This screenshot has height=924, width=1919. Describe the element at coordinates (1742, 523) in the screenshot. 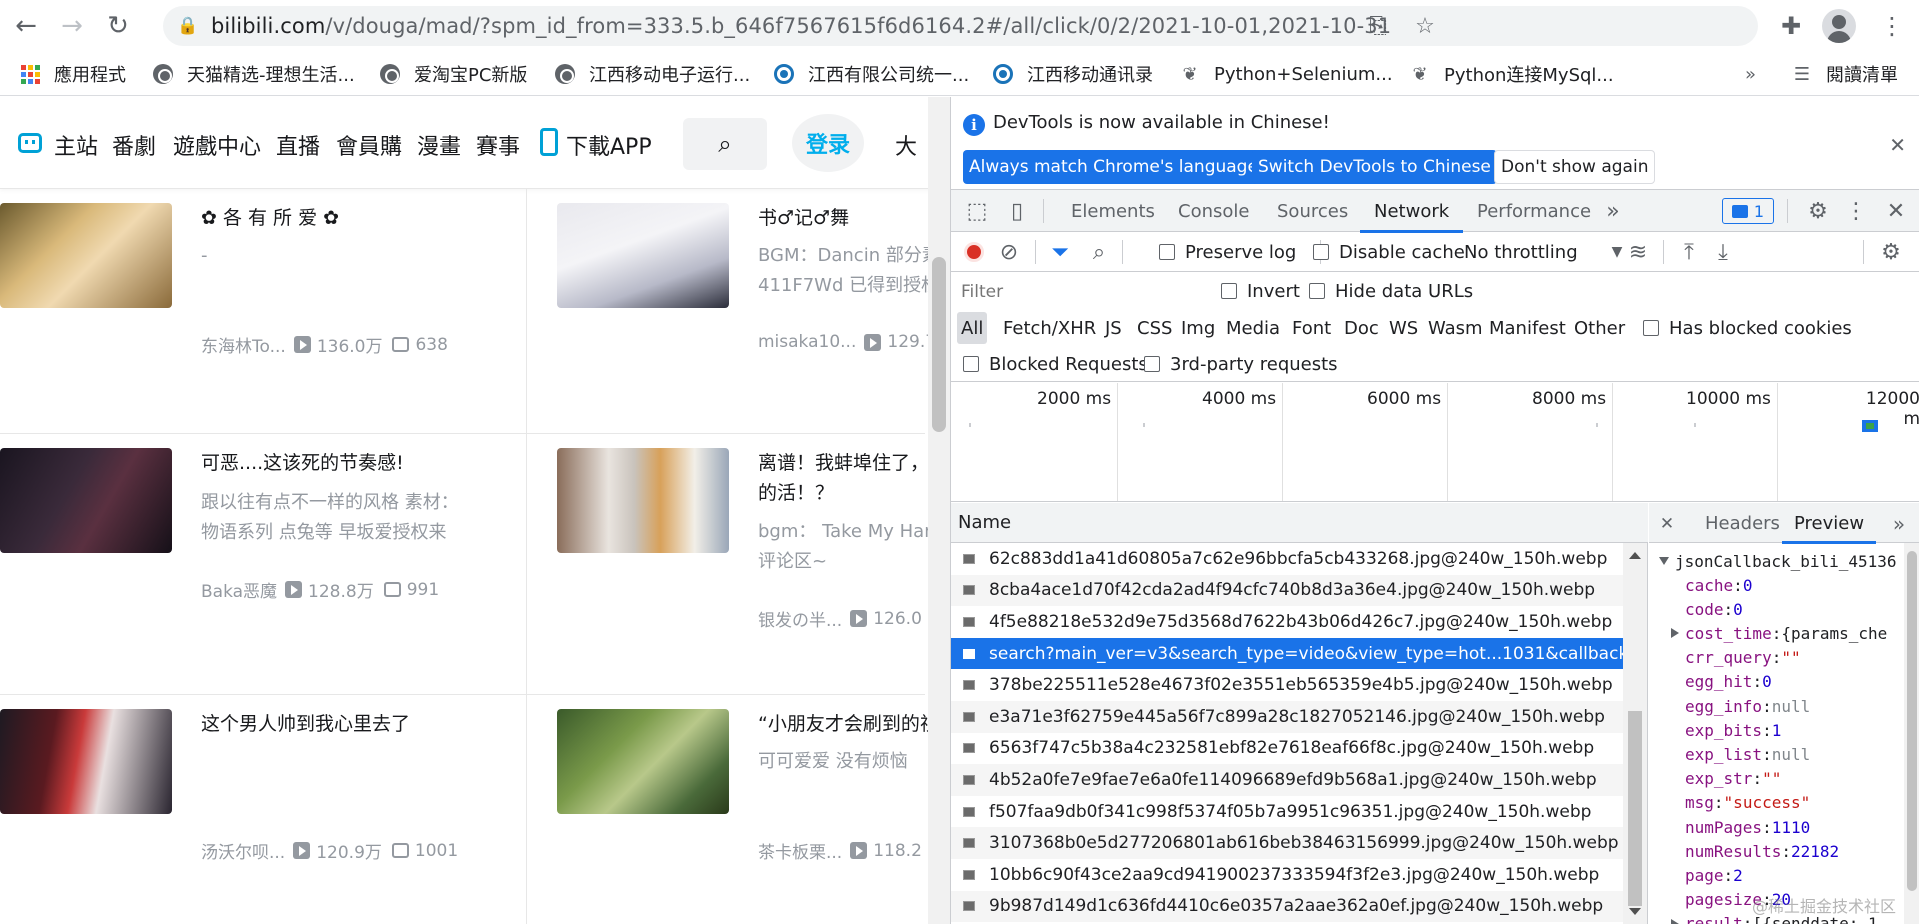

I see `tab-headers: Headers` at that location.